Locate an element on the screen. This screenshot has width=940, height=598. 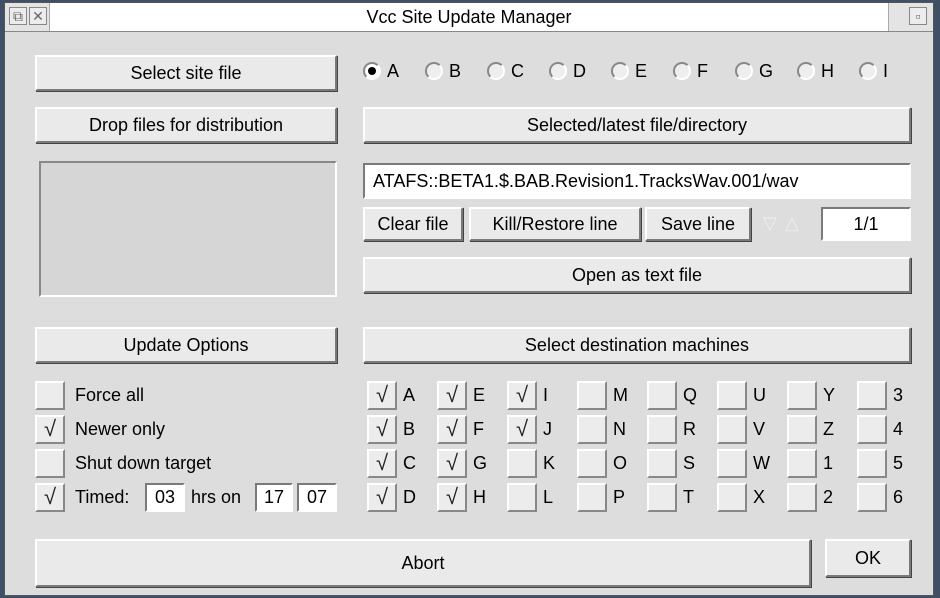
toggle-size-icon: ▫ is located at coordinates (918, 16).